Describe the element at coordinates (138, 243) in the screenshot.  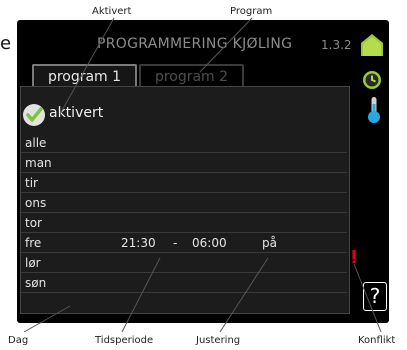
I see `period-start: 21:30` at that location.